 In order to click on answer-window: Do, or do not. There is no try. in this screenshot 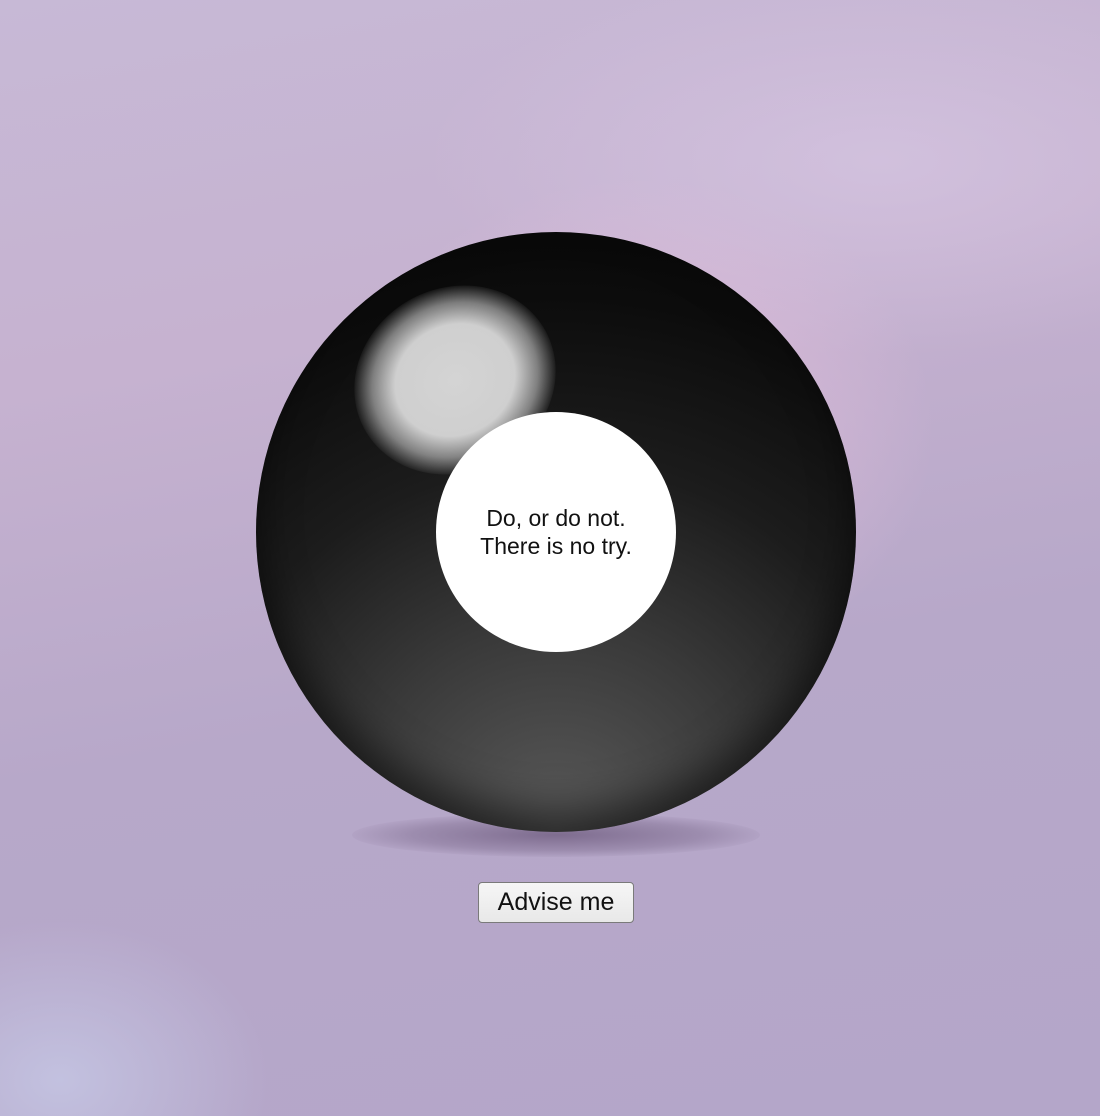, I will do `click(556, 532)`.